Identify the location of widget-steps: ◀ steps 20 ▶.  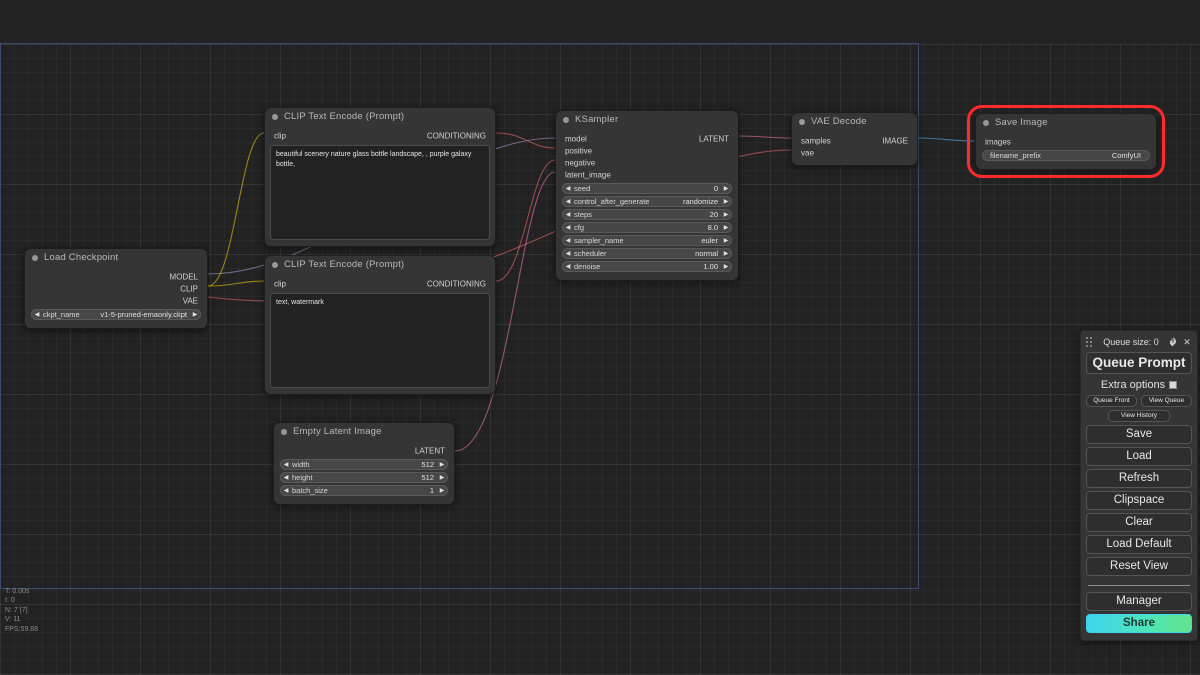
(647, 214).